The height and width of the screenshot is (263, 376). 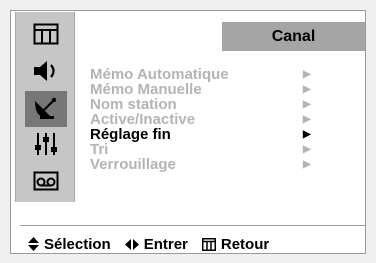 I want to click on enter-hint: Entrer, so click(x=156, y=244).